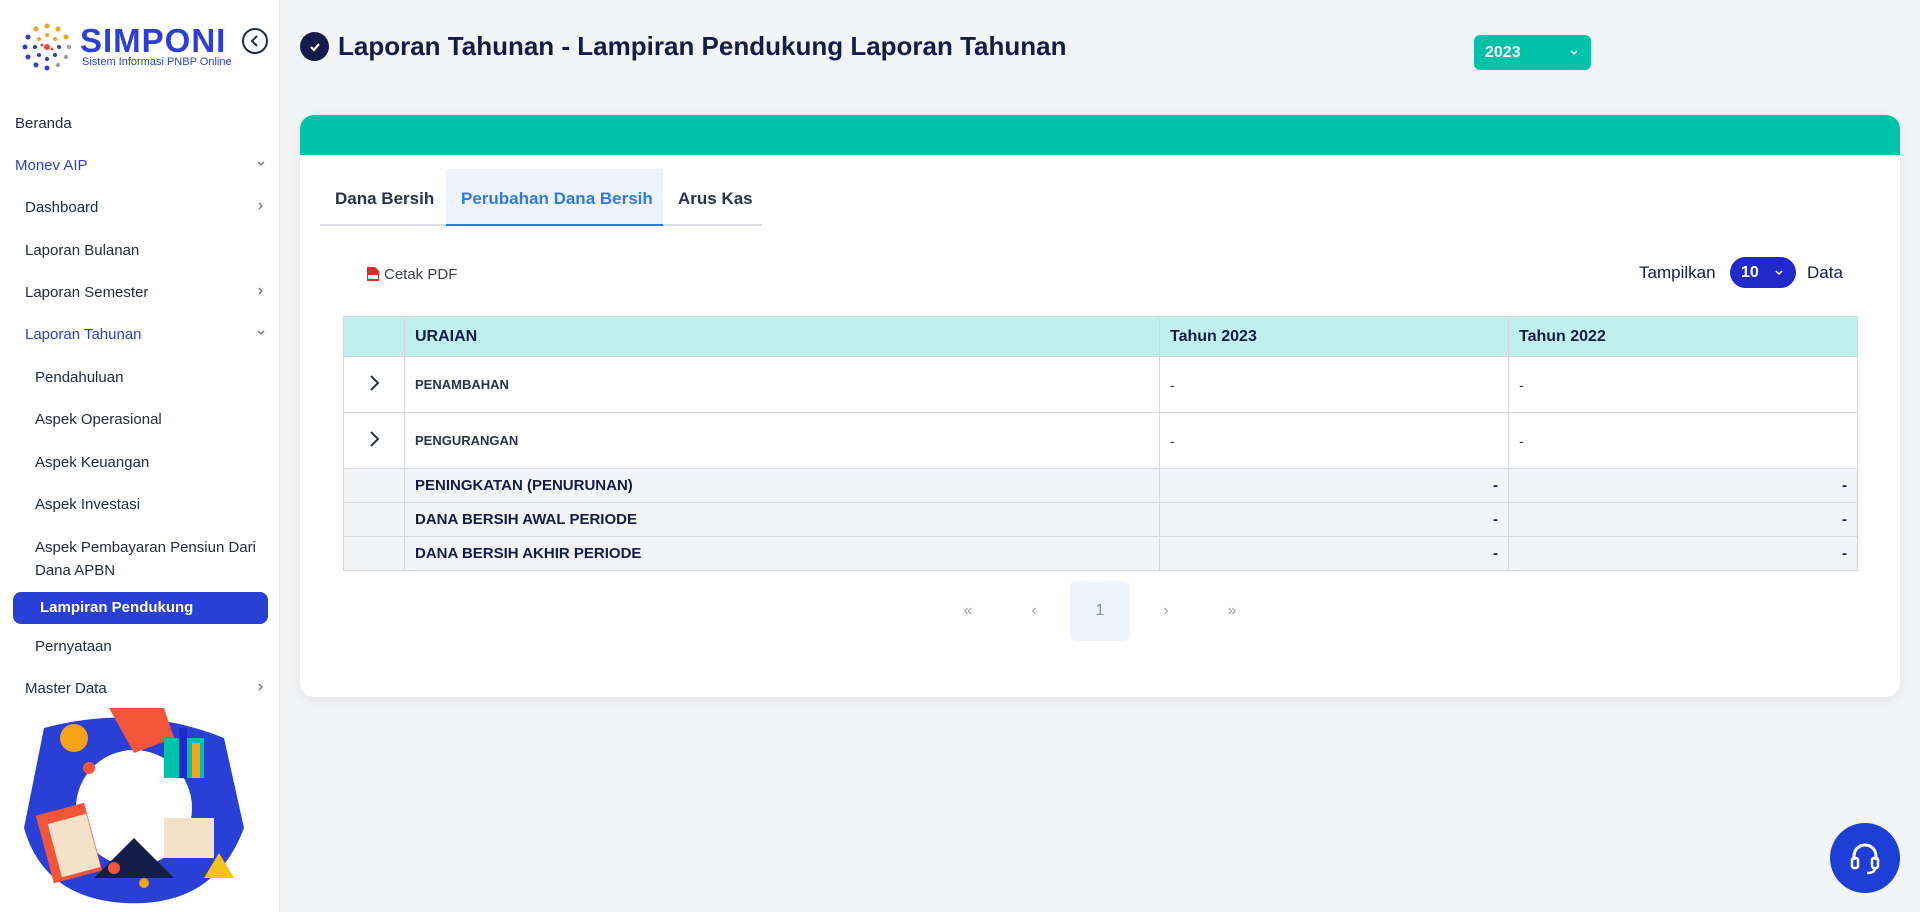 The image size is (1920, 912). I want to click on chevron-left-icon, so click(254, 41).